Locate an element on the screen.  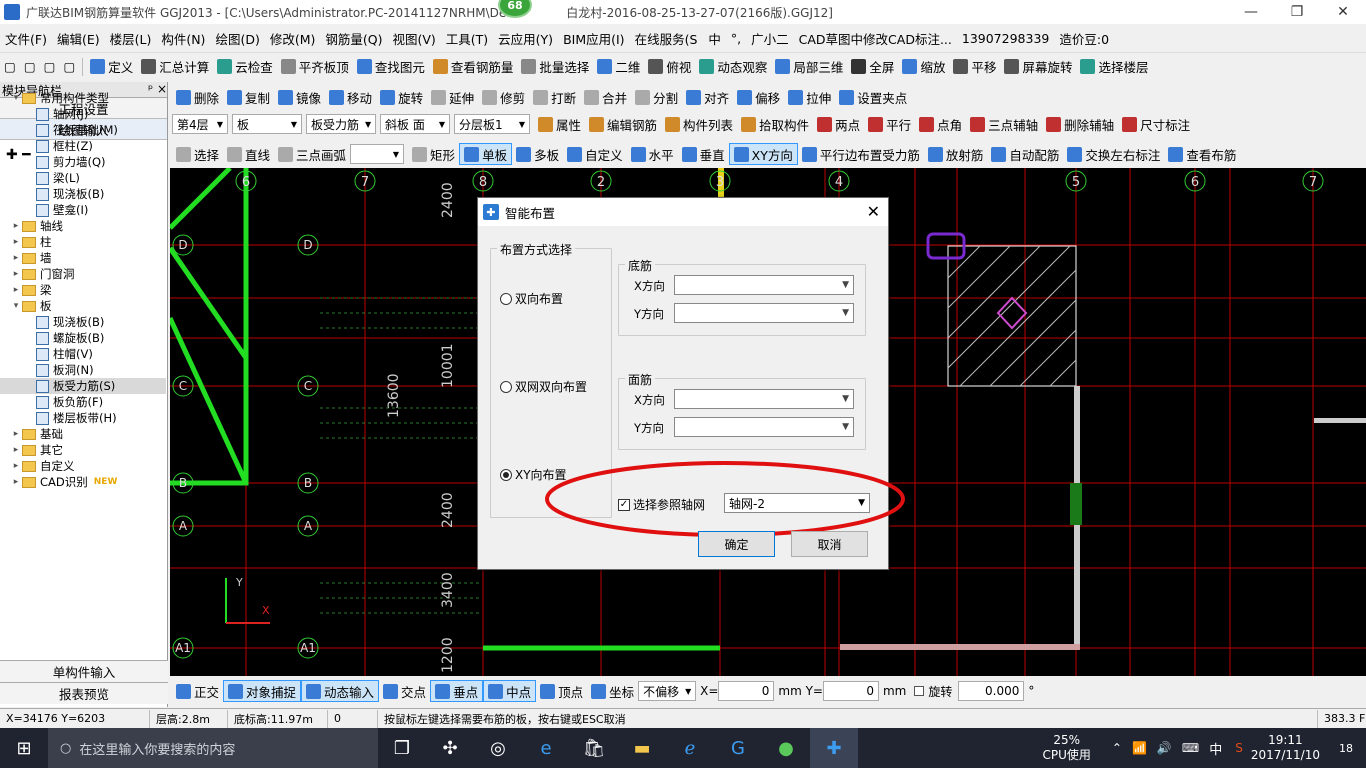
rotate-checkbox is located at coordinates (919, 691).